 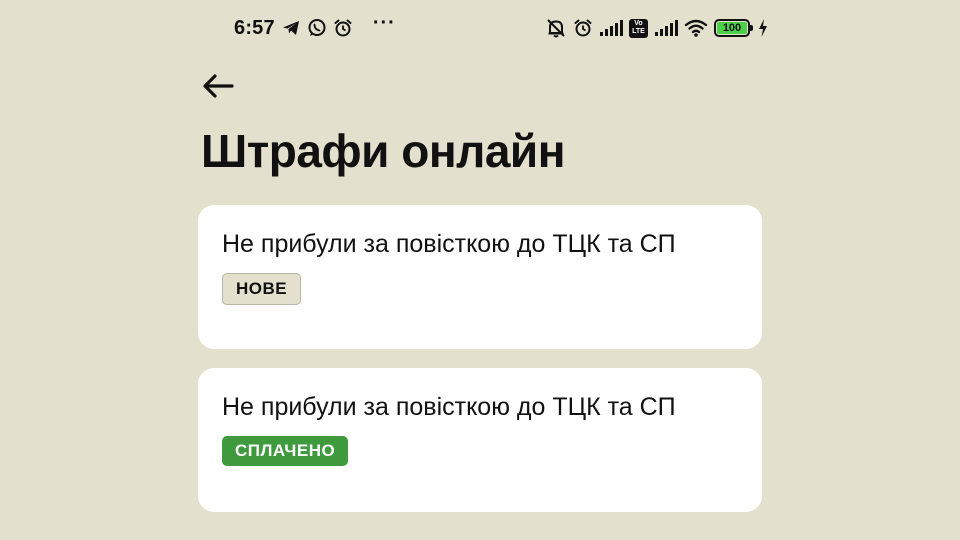 I want to click on page-title: Штрафи онлайн, so click(x=383, y=151).